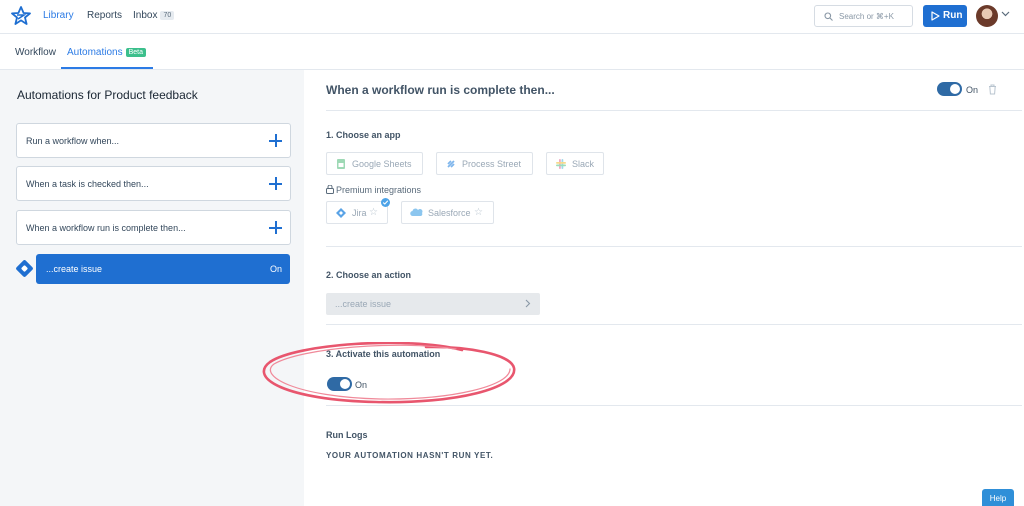 The width and height of the screenshot is (1024, 506). I want to click on app-label: Salesforce, so click(449, 213).